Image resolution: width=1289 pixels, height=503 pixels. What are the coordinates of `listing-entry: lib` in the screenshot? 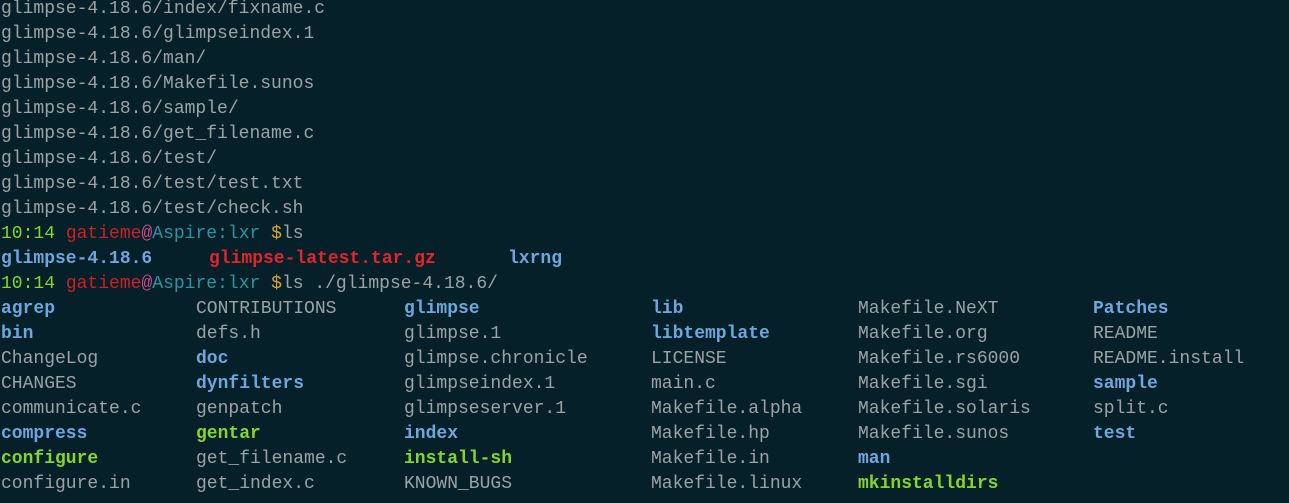 It's located at (667, 309).